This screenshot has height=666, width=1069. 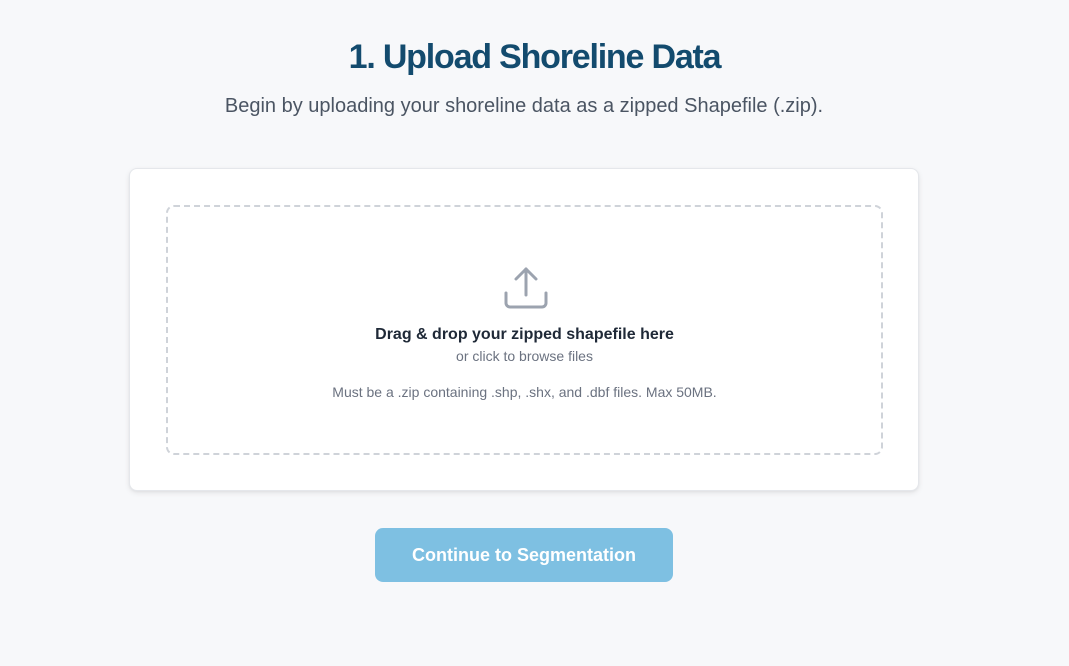 I want to click on upload-icon, so click(x=526, y=289).